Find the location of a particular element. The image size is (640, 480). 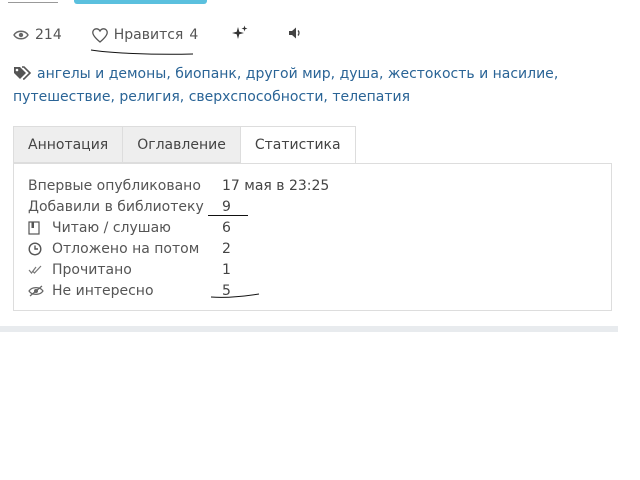

eye-icon is located at coordinates (21, 35).